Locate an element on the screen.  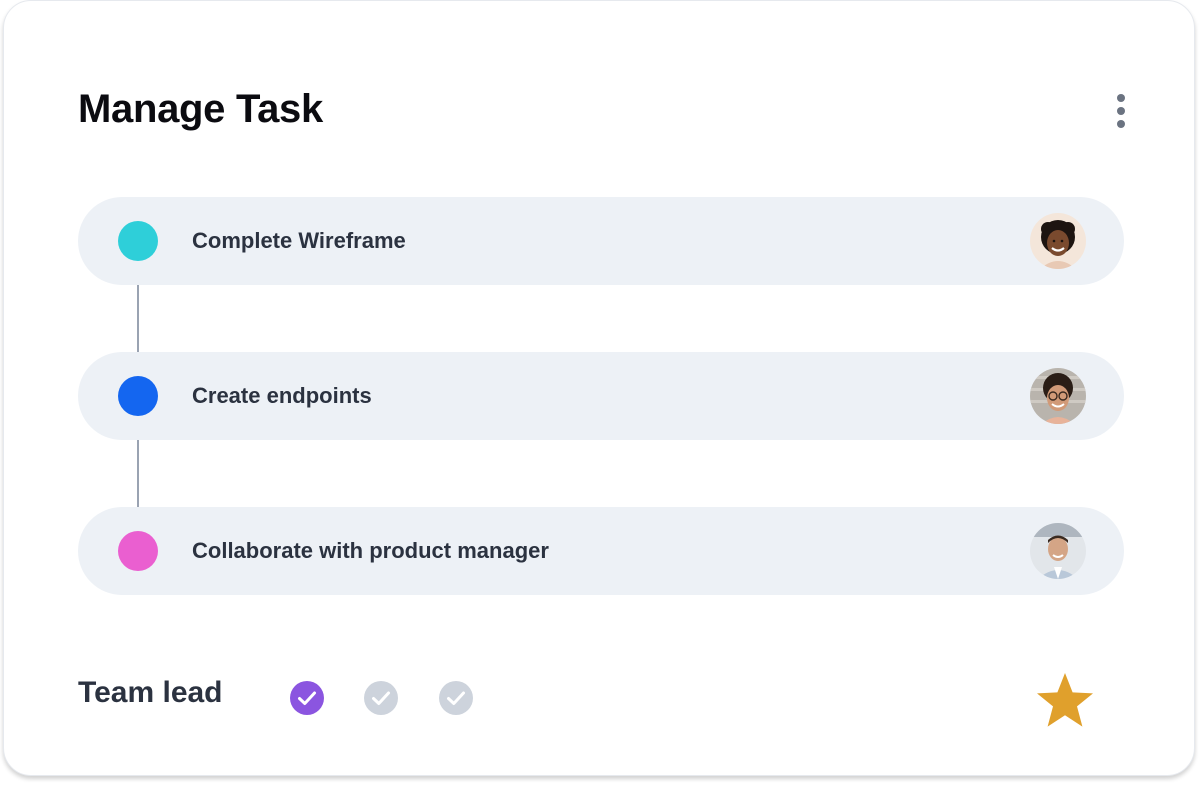
star-icon is located at coordinates (1065, 700).